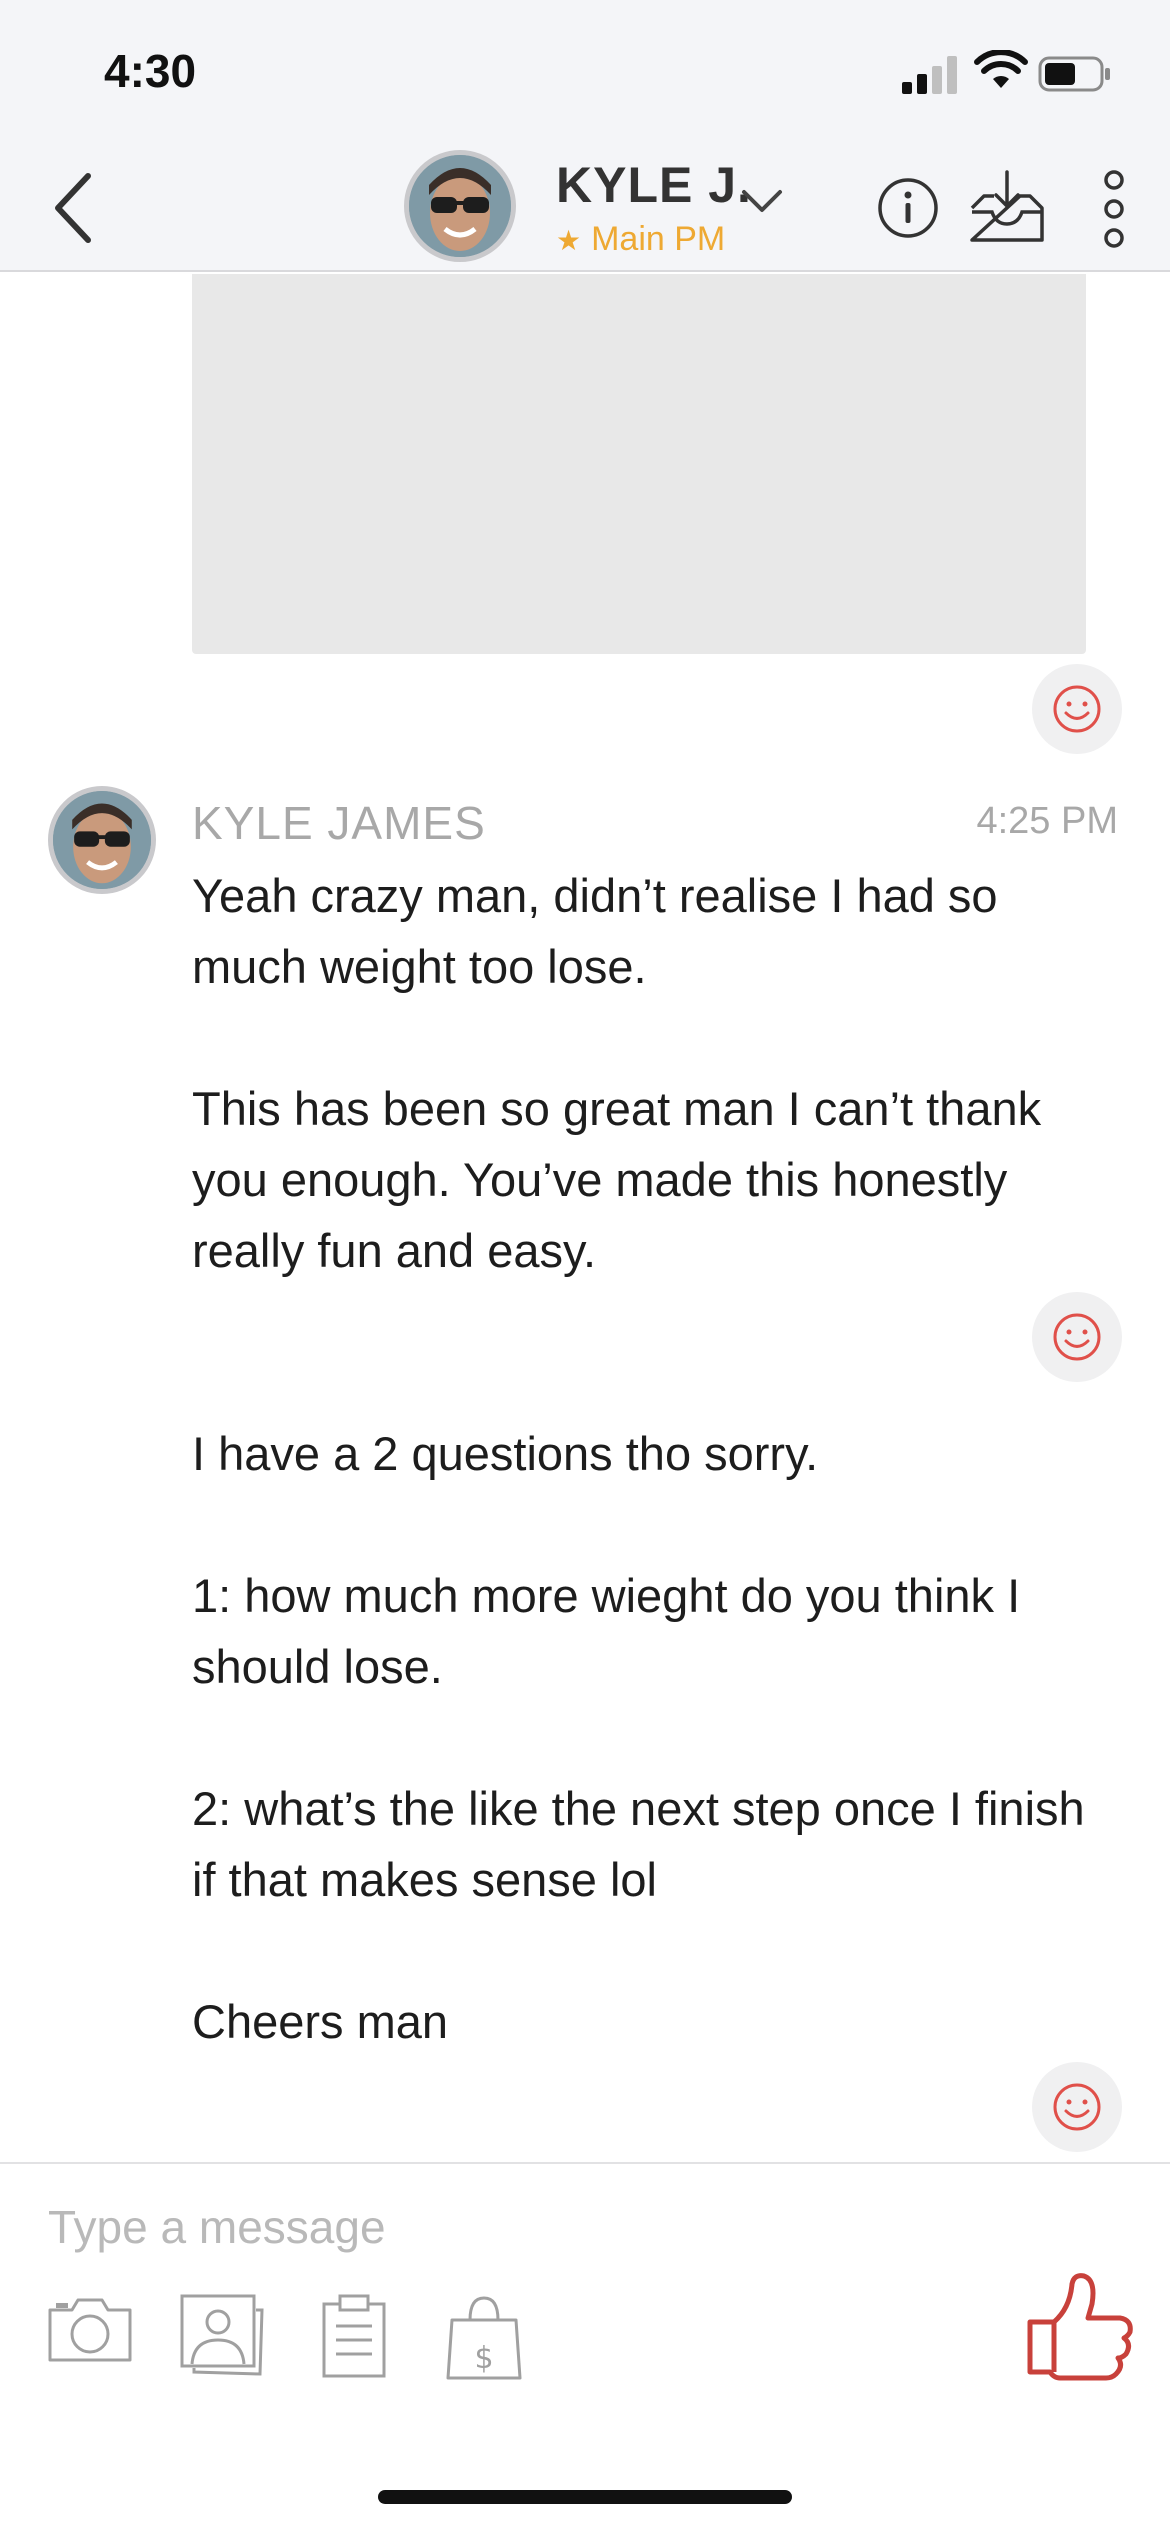  Describe the element at coordinates (639, 464) in the screenshot. I see `image-attachment` at that location.